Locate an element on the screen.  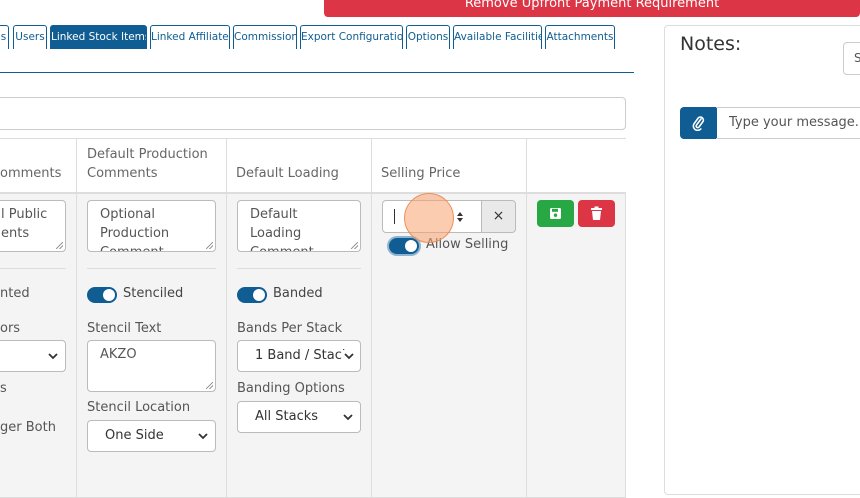
tab-label: Attachments is located at coordinates (580, 37).